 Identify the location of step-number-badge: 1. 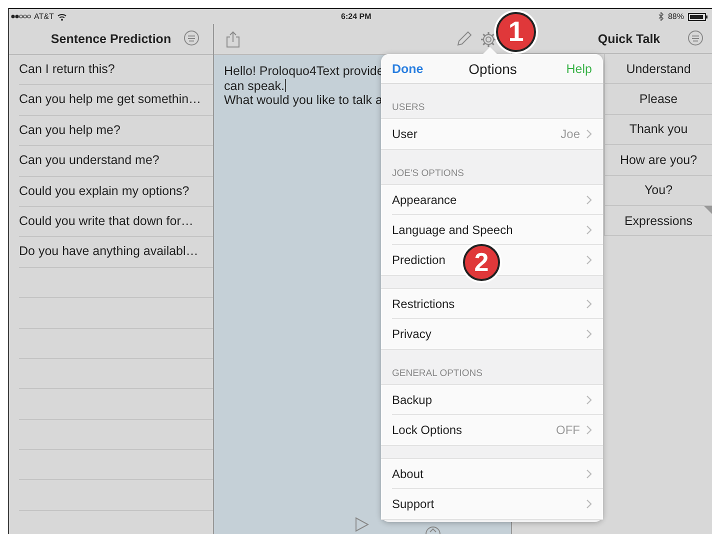
(516, 32).